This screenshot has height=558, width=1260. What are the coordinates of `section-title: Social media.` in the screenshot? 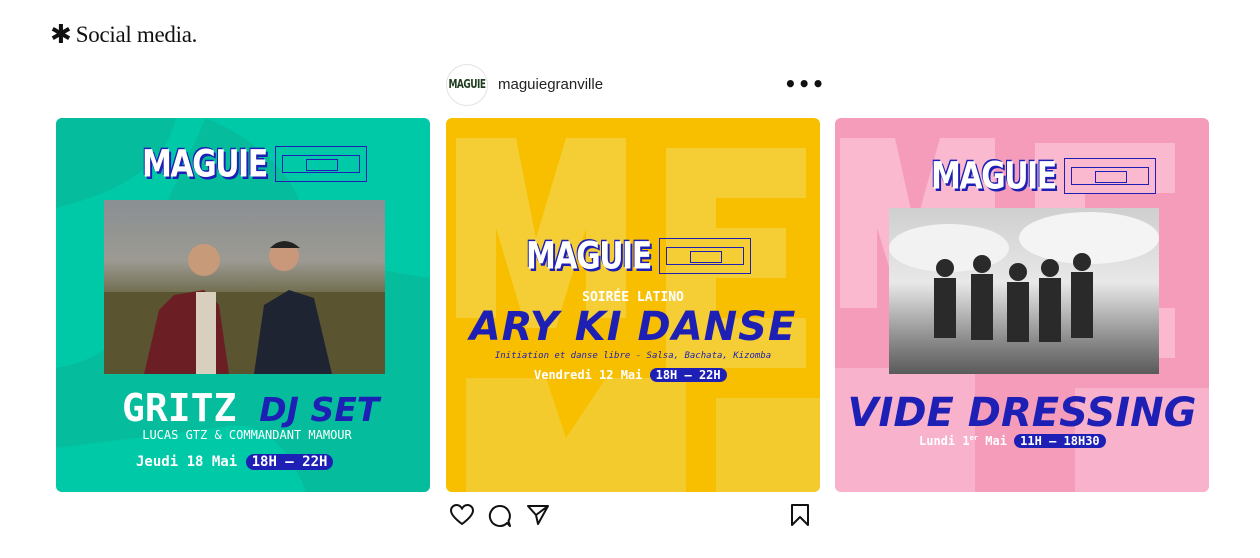 It's located at (136, 34).